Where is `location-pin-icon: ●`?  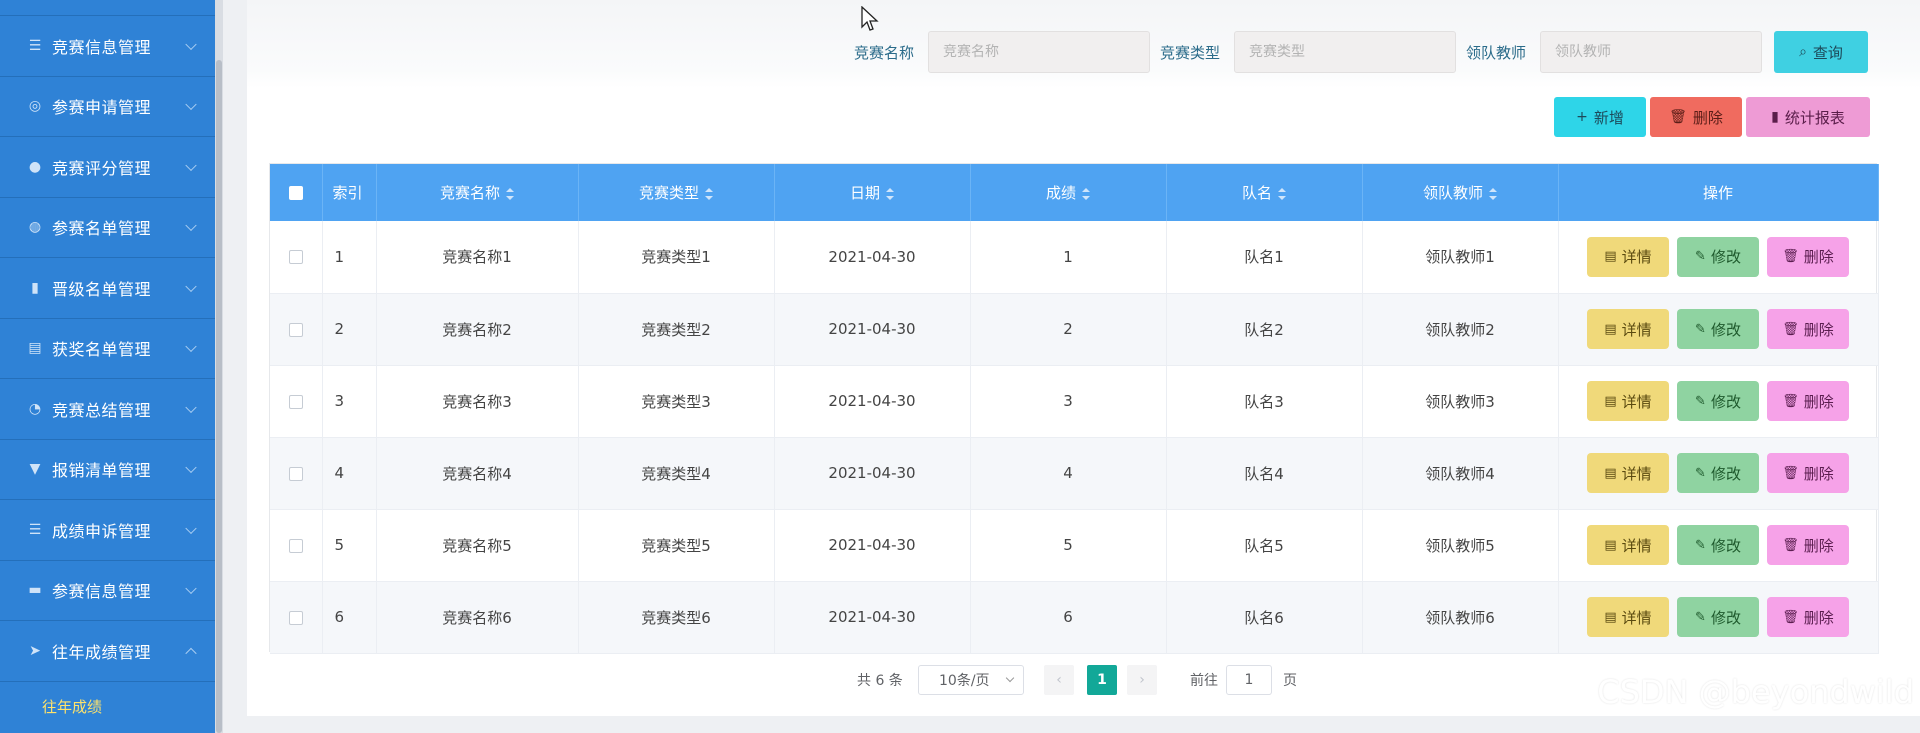 location-pin-icon: ● is located at coordinates (35, 166).